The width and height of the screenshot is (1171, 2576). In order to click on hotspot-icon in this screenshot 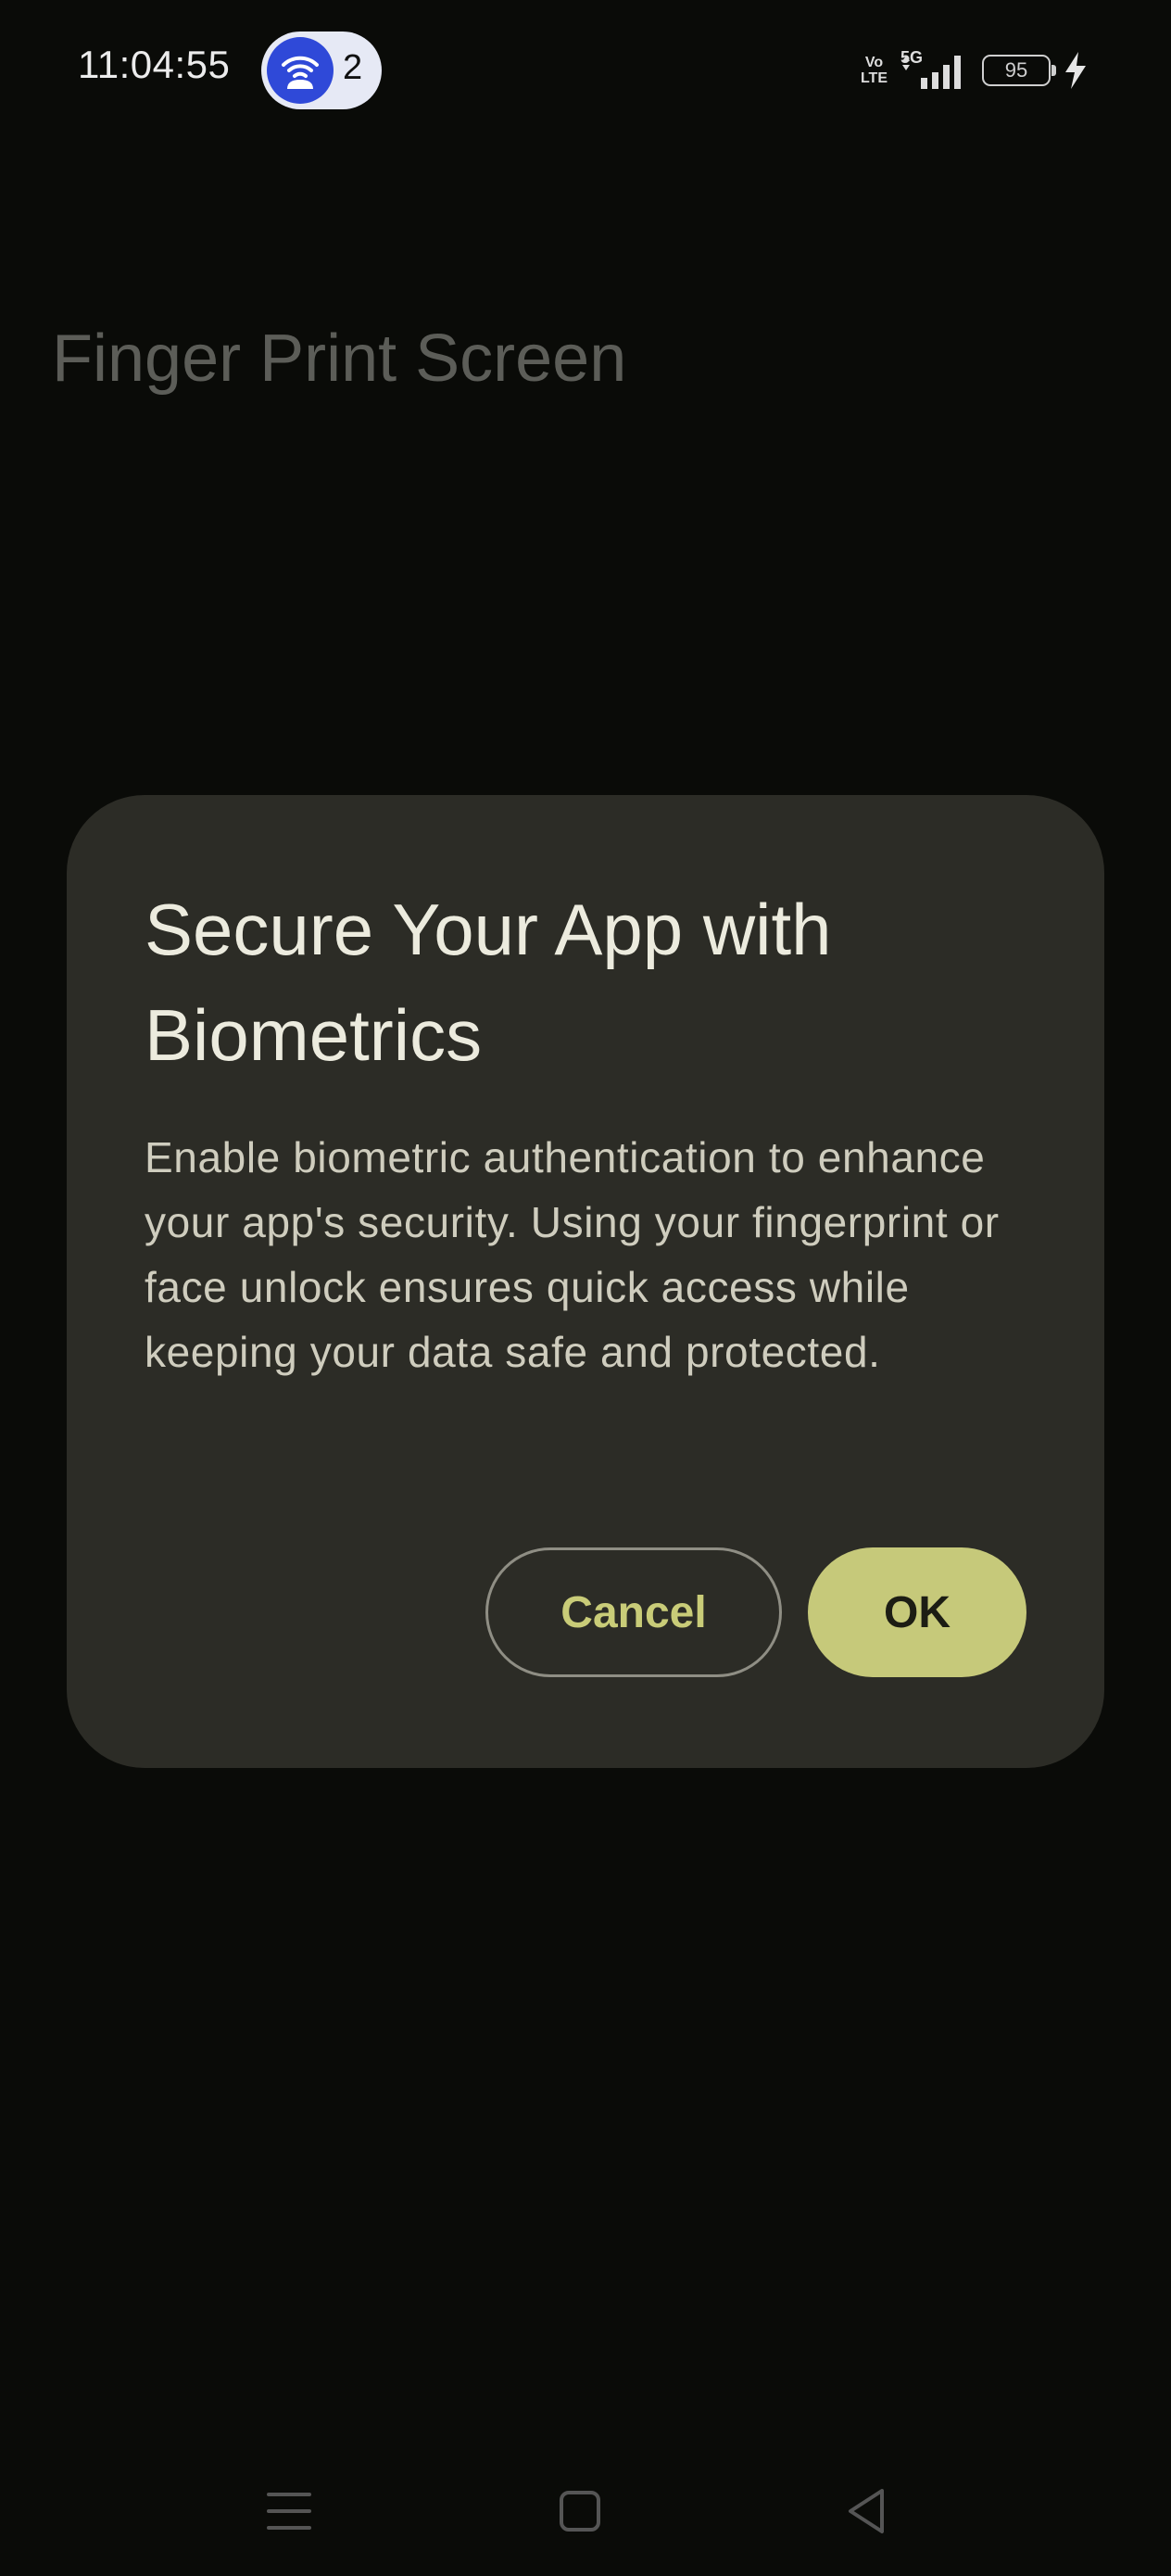, I will do `click(300, 70)`.